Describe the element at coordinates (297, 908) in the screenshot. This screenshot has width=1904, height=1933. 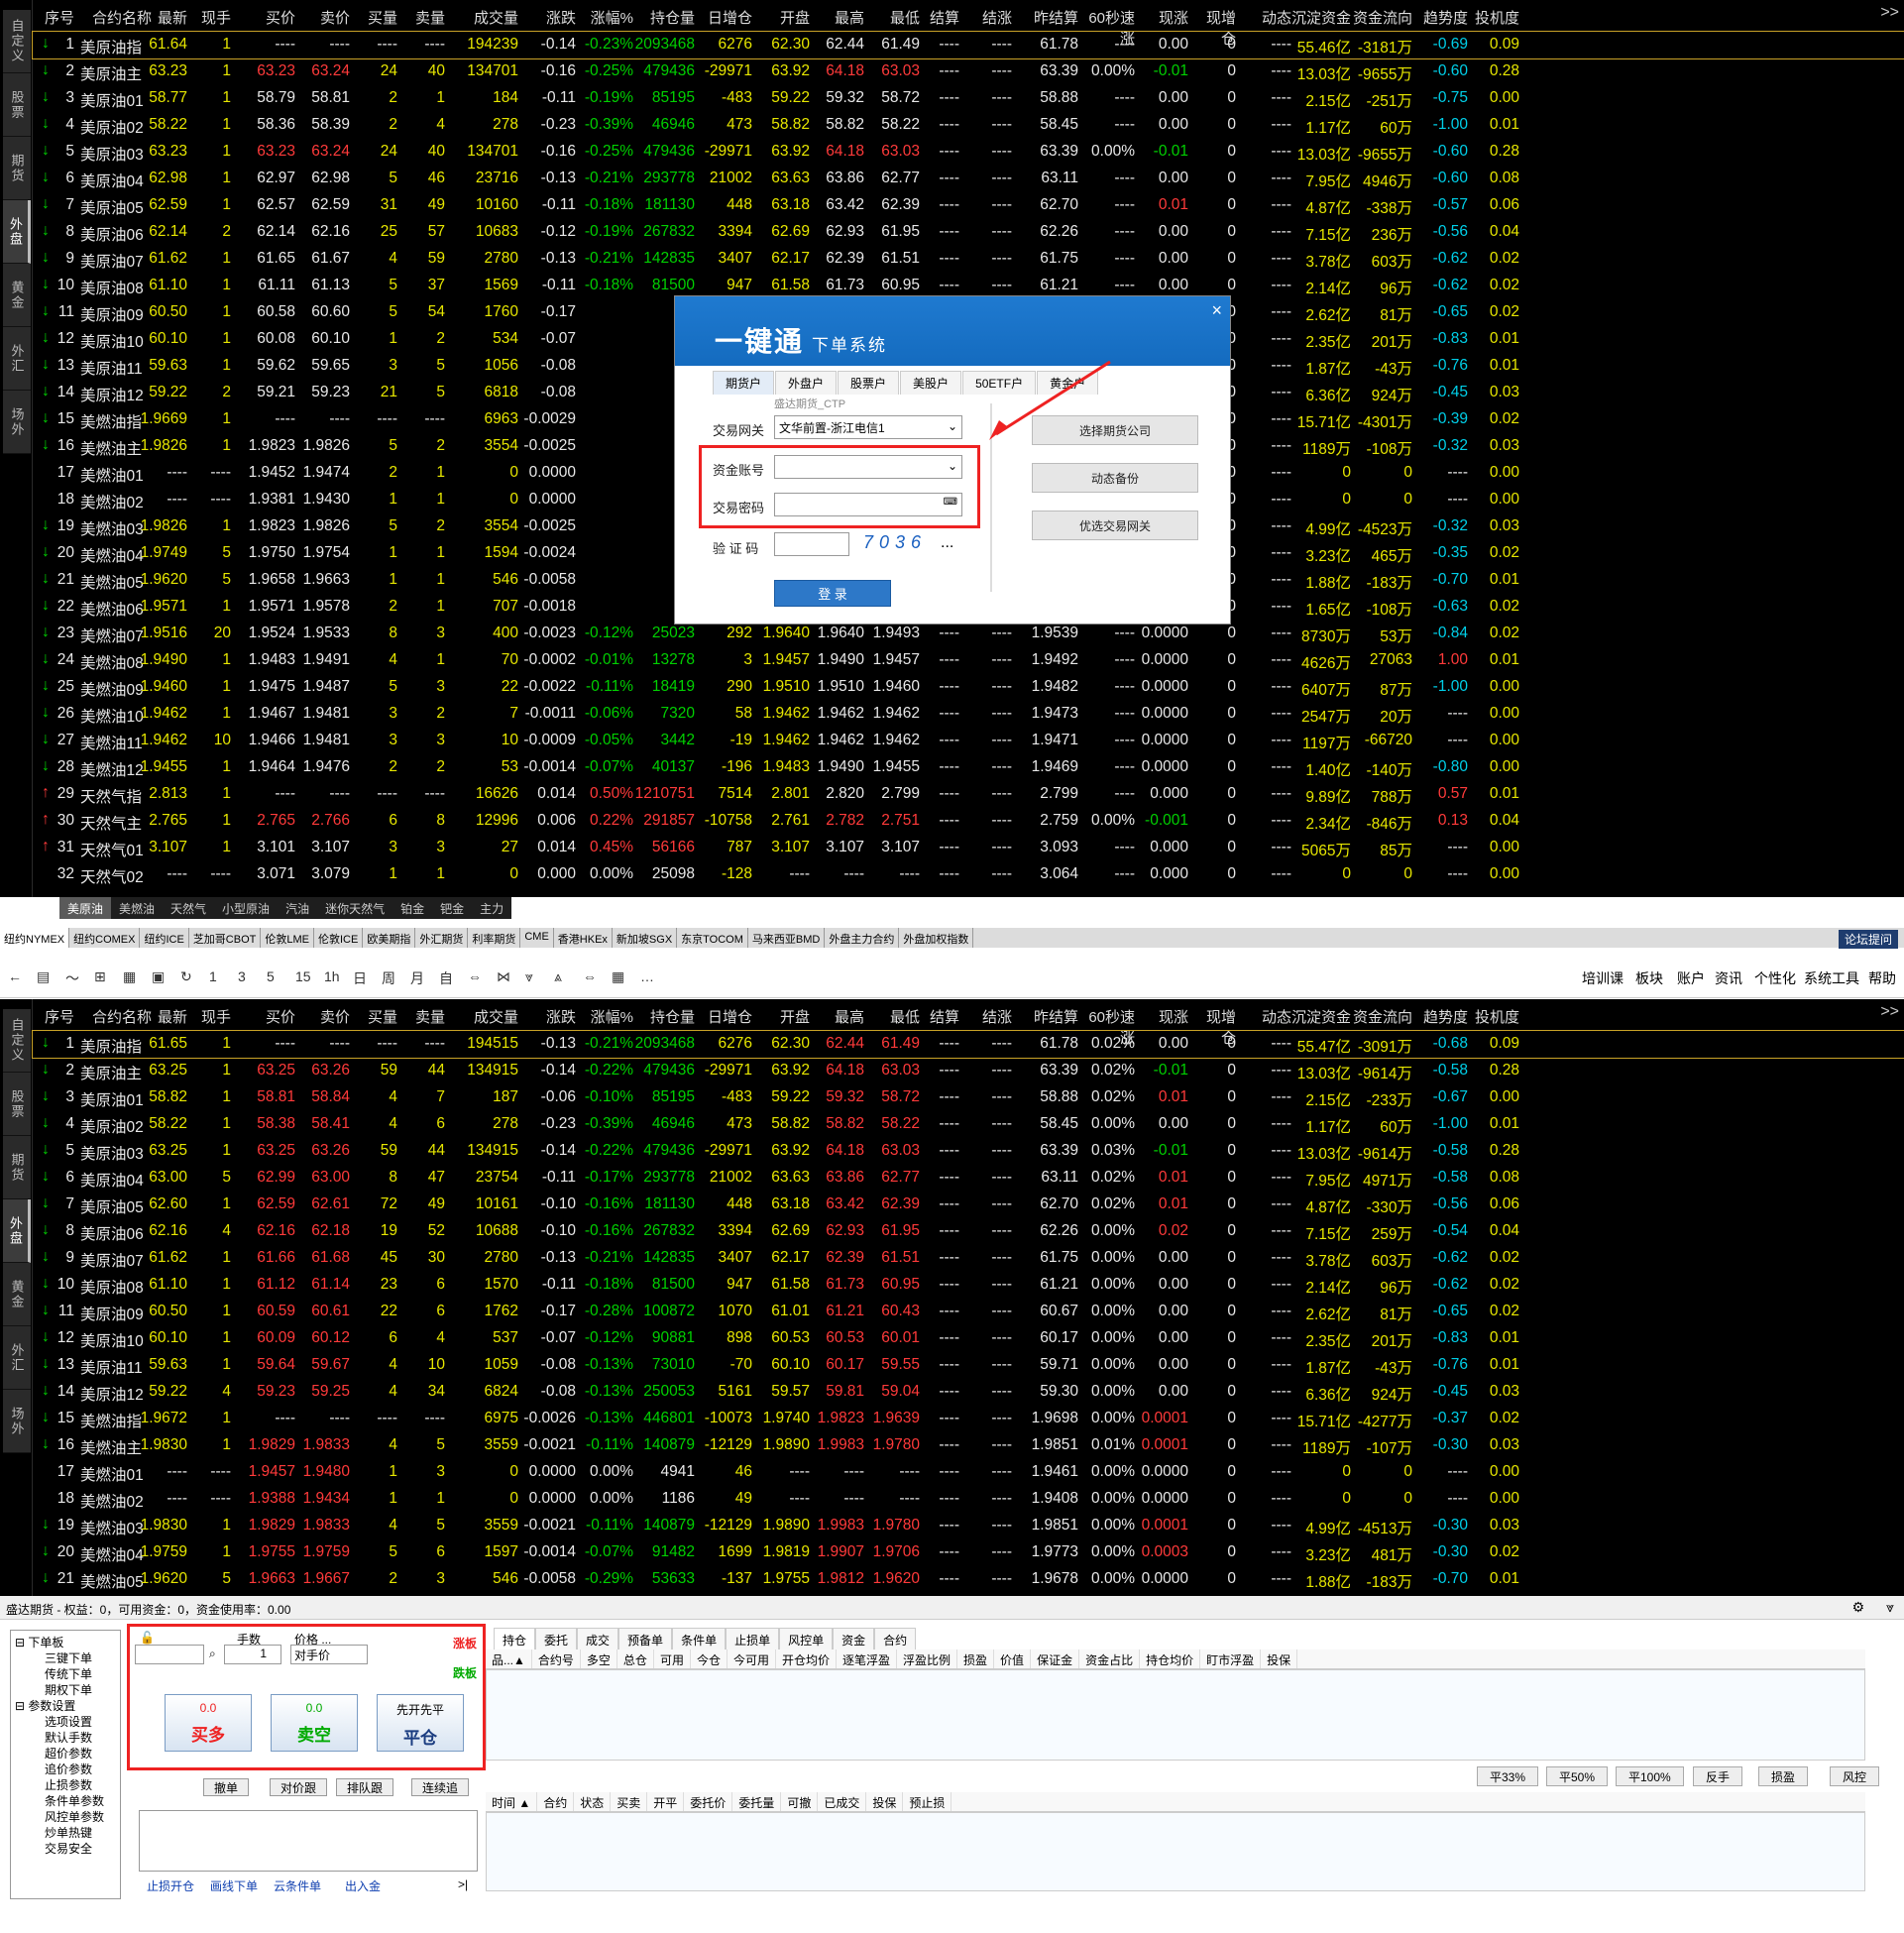
I see `sub-tab: 汽油` at that location.